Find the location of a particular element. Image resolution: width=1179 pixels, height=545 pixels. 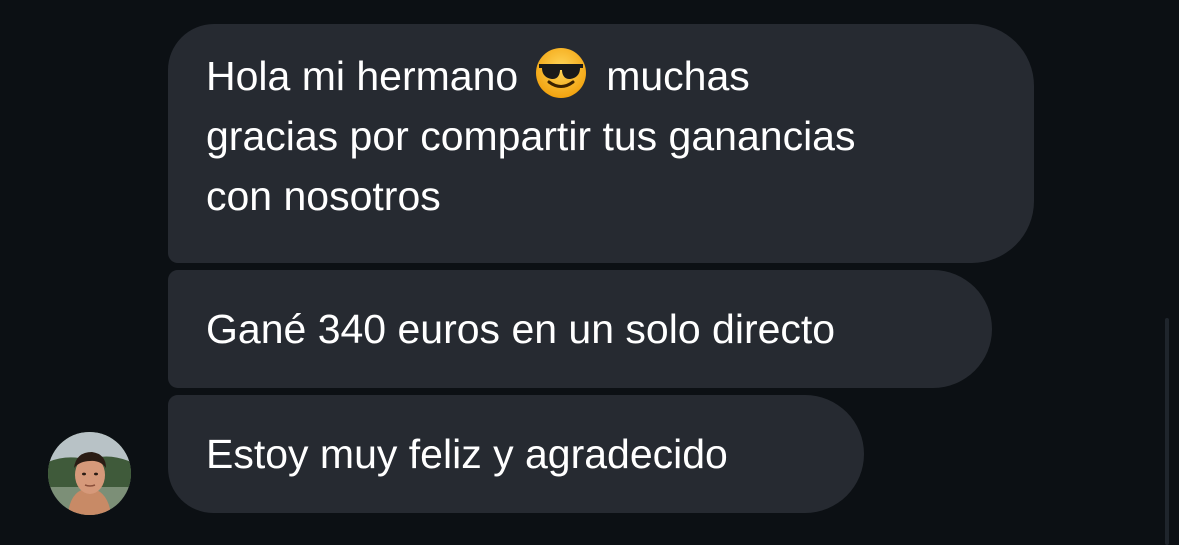

message-line: con nosotros is located at coordinates (323, 196).